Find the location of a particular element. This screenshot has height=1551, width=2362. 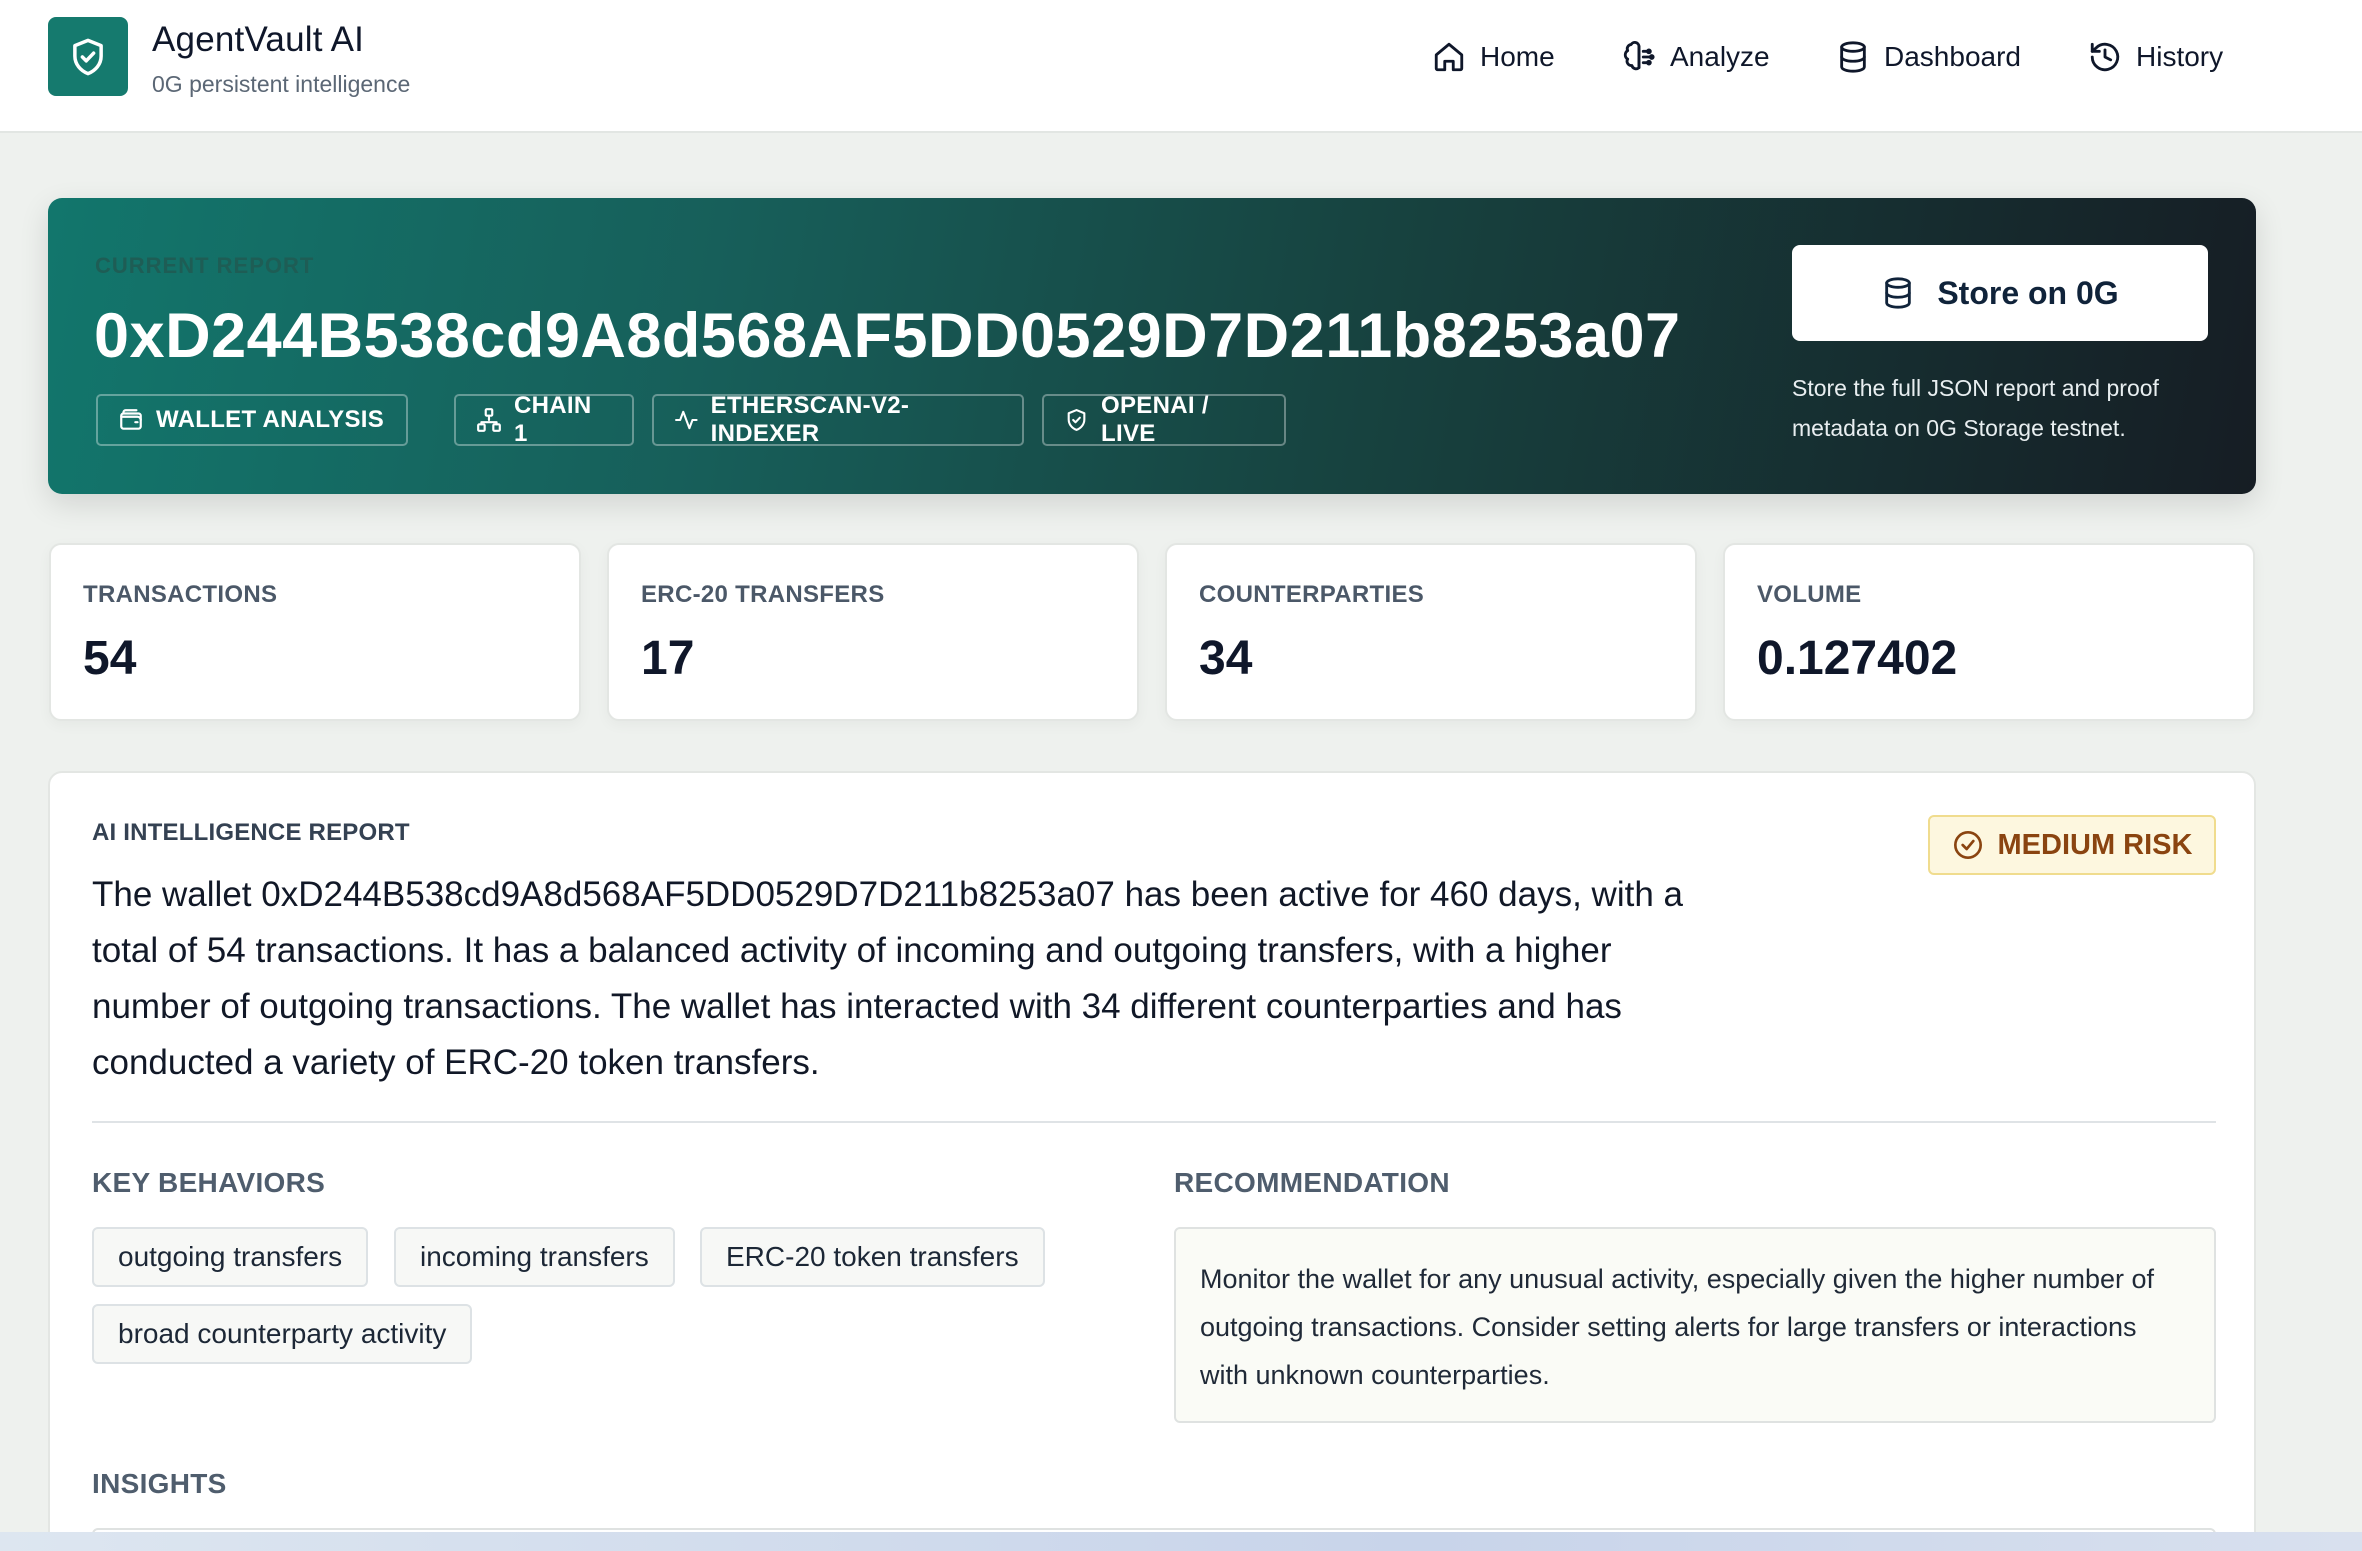

shield-check-icon is located at coordinates (1076, 420).